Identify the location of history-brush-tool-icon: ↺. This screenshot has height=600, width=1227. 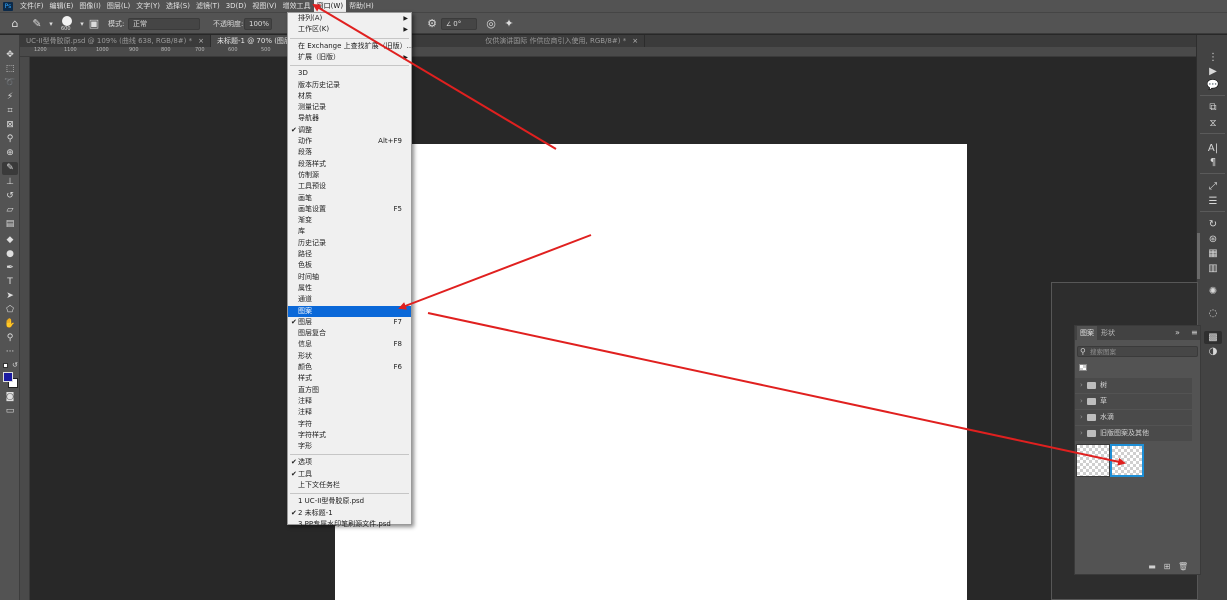
(10, 196).